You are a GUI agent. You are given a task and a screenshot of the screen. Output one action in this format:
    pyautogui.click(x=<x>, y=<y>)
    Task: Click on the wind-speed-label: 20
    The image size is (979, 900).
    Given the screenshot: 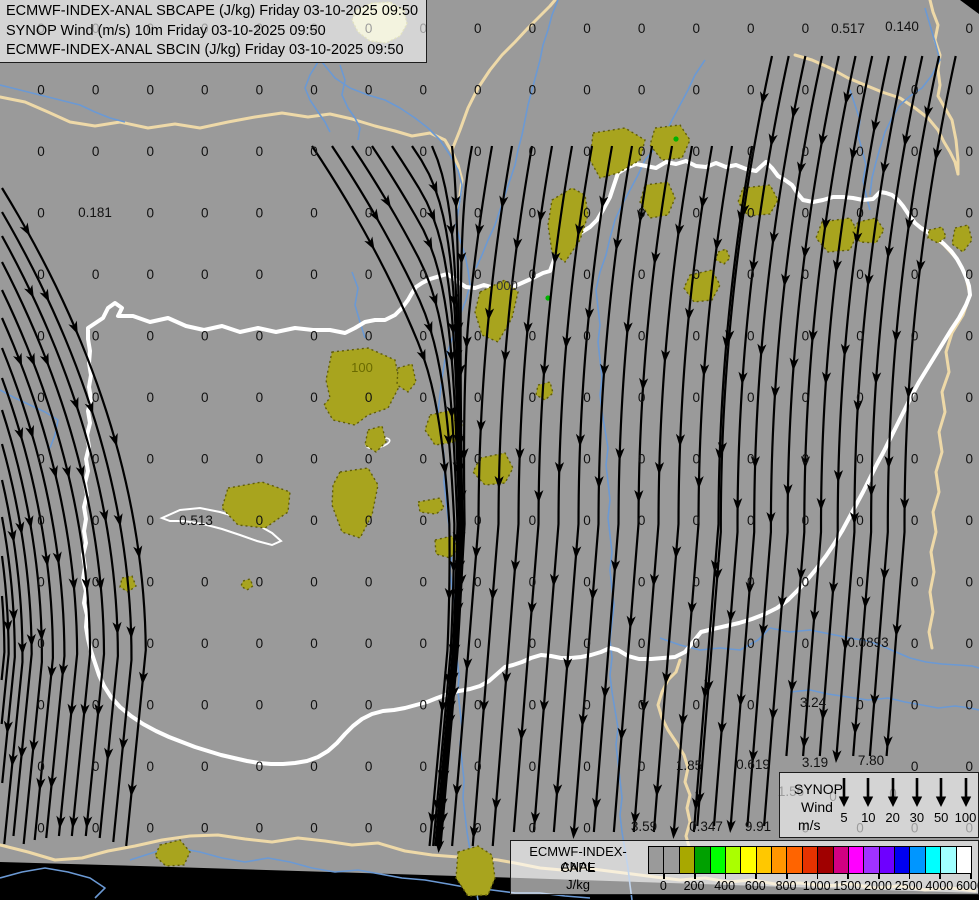 What is the action you would take?
    pyautogui.click(x=892, y=817)
    